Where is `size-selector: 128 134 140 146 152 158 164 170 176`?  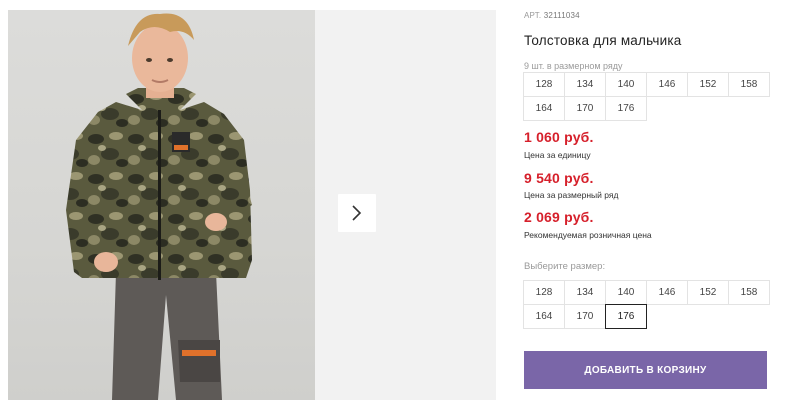 size-selector: 128 134 140 146 152 158 164 170 176 is located at coordinates (646, 304).